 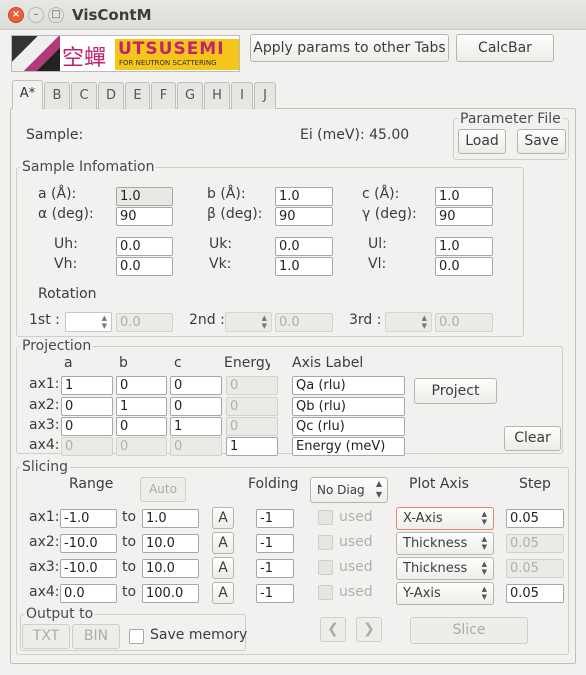 I want to click on gamma-field: 90, so click(x=464, y=216).